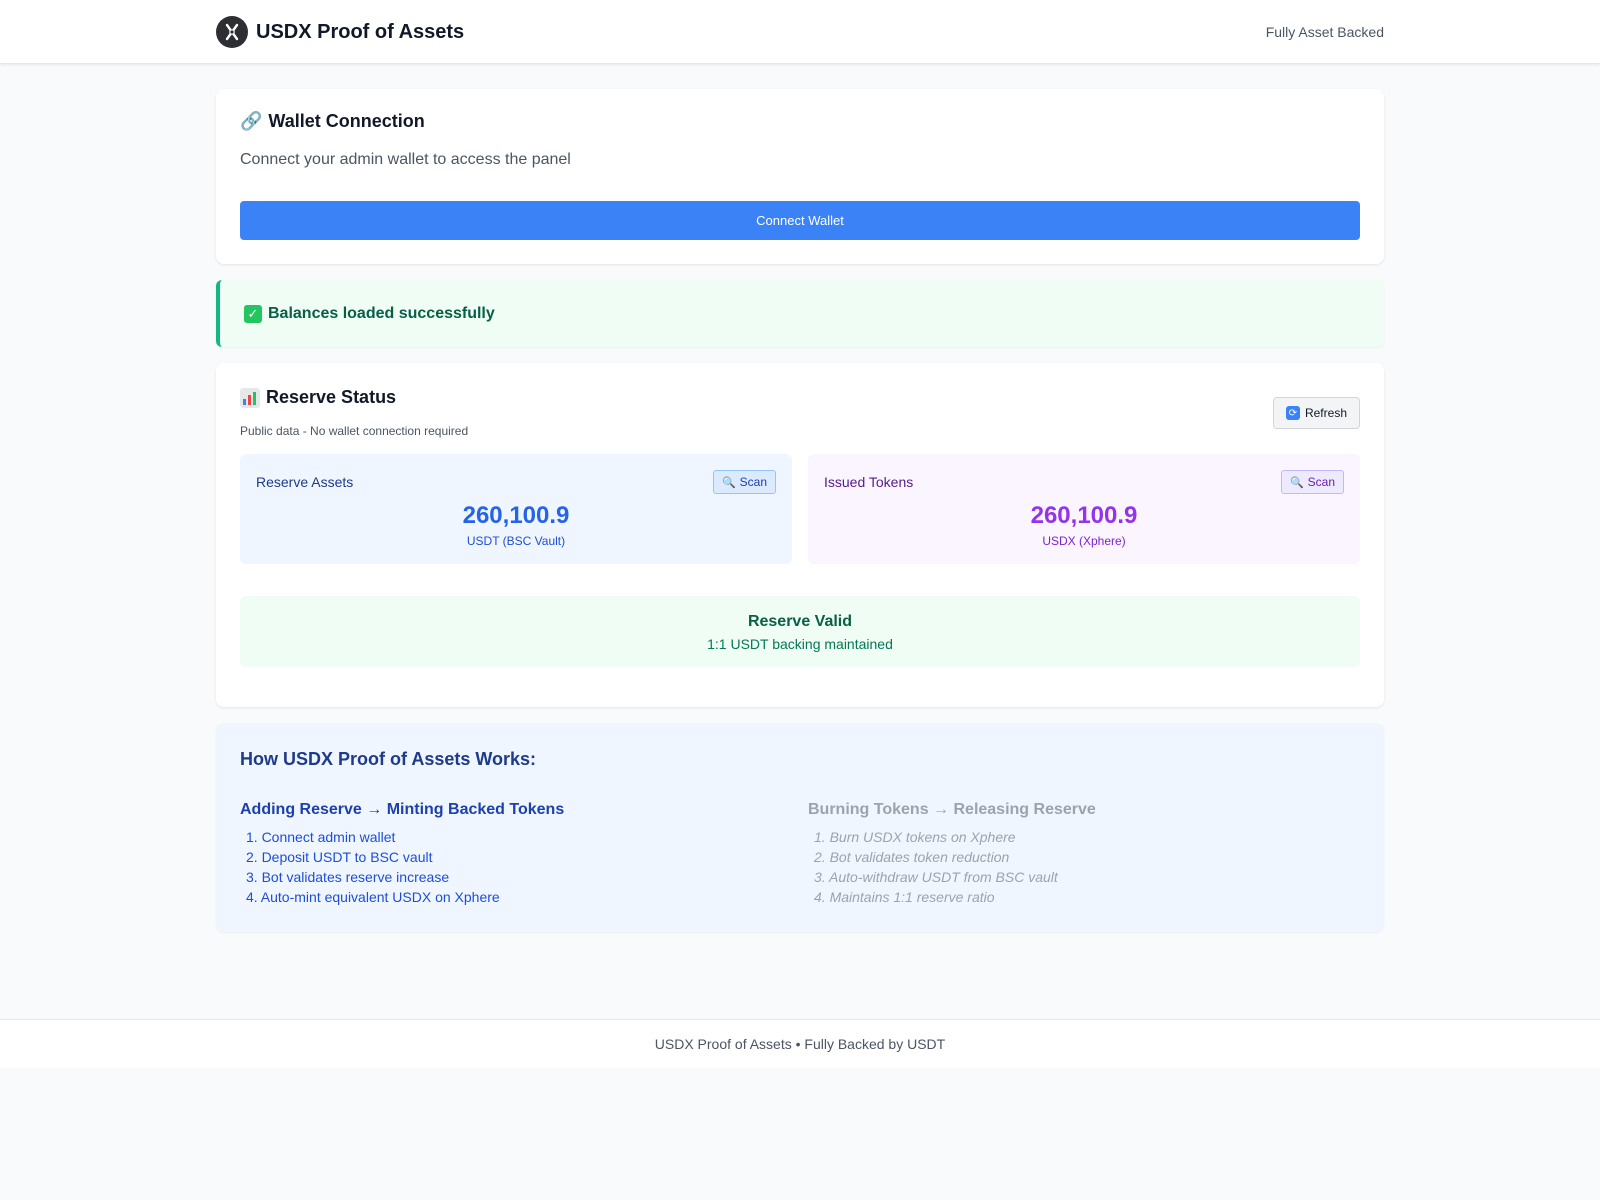 Image resolution: width=1600 pixels, height=1200 pixels. Describe the element at coordinates (904, 897) in the screenshot. I see `burning-step: 4. Maintains 1:1 reserve ratio` at that location.